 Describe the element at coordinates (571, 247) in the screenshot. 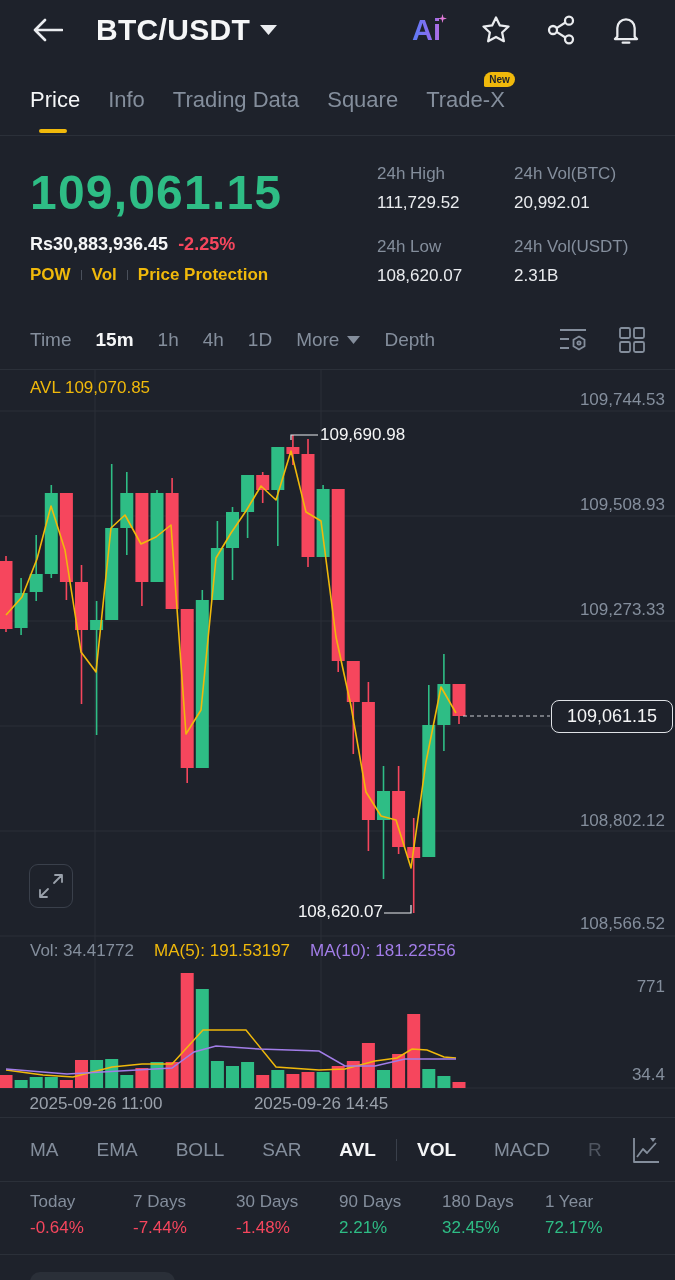

I see `stat-label: 24h Vol(USDT)` at that location.